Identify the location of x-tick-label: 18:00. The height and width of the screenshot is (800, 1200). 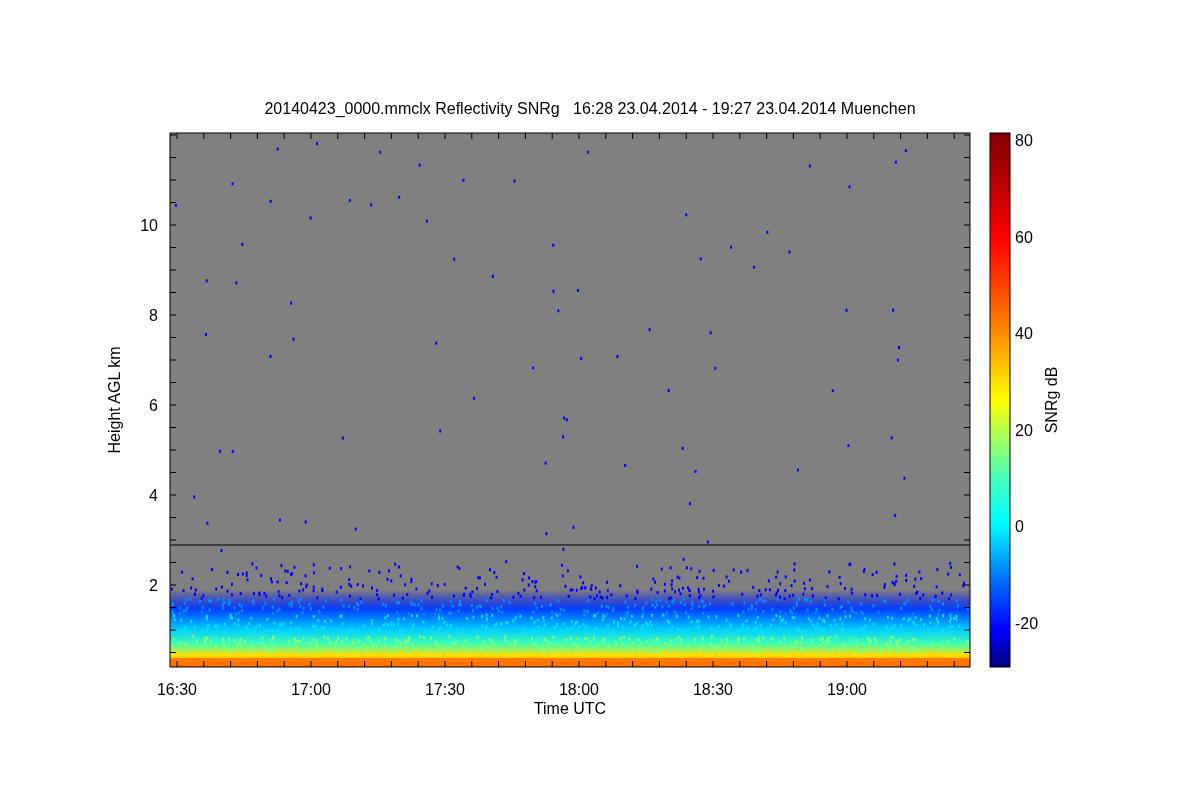
(579, 689).